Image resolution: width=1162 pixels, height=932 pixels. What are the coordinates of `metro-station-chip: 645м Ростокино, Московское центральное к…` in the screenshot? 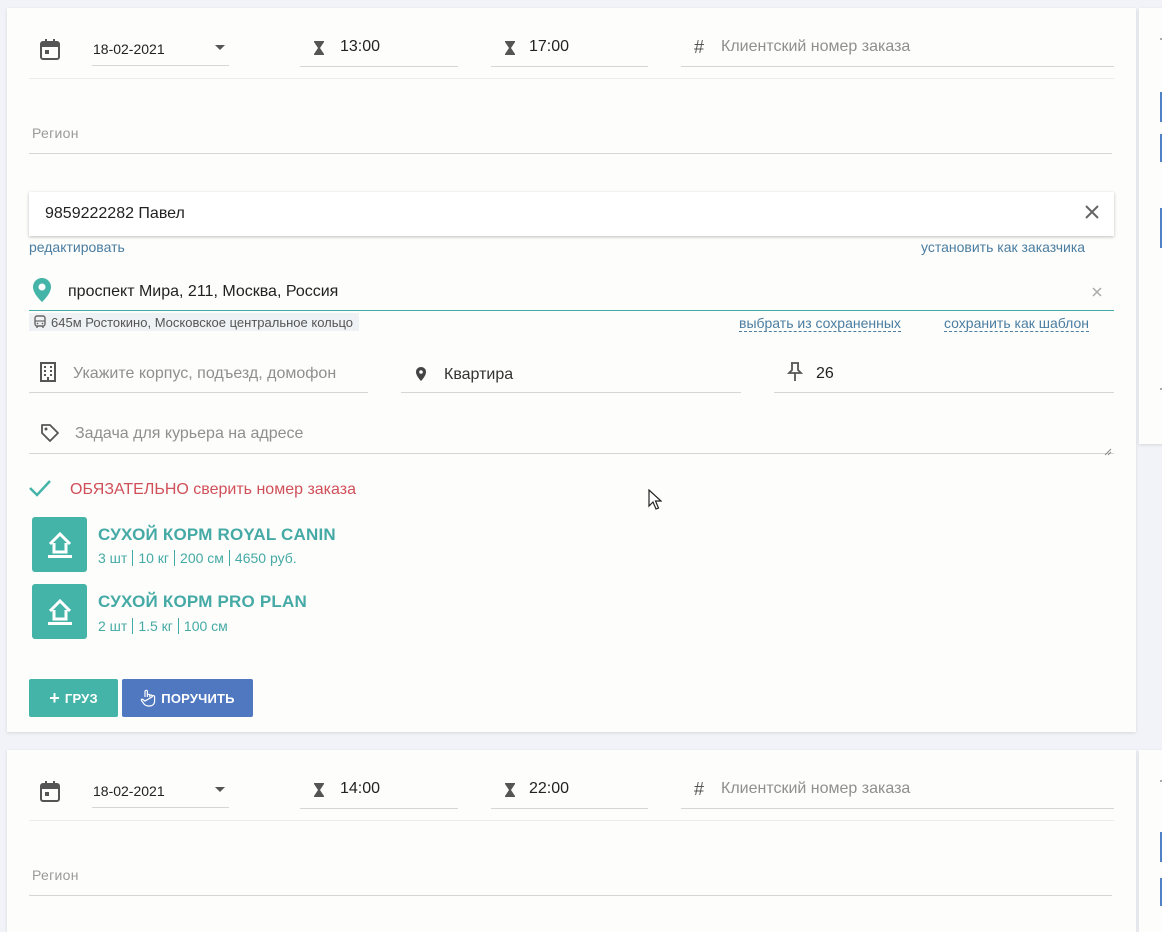 It's located at (194, 322).